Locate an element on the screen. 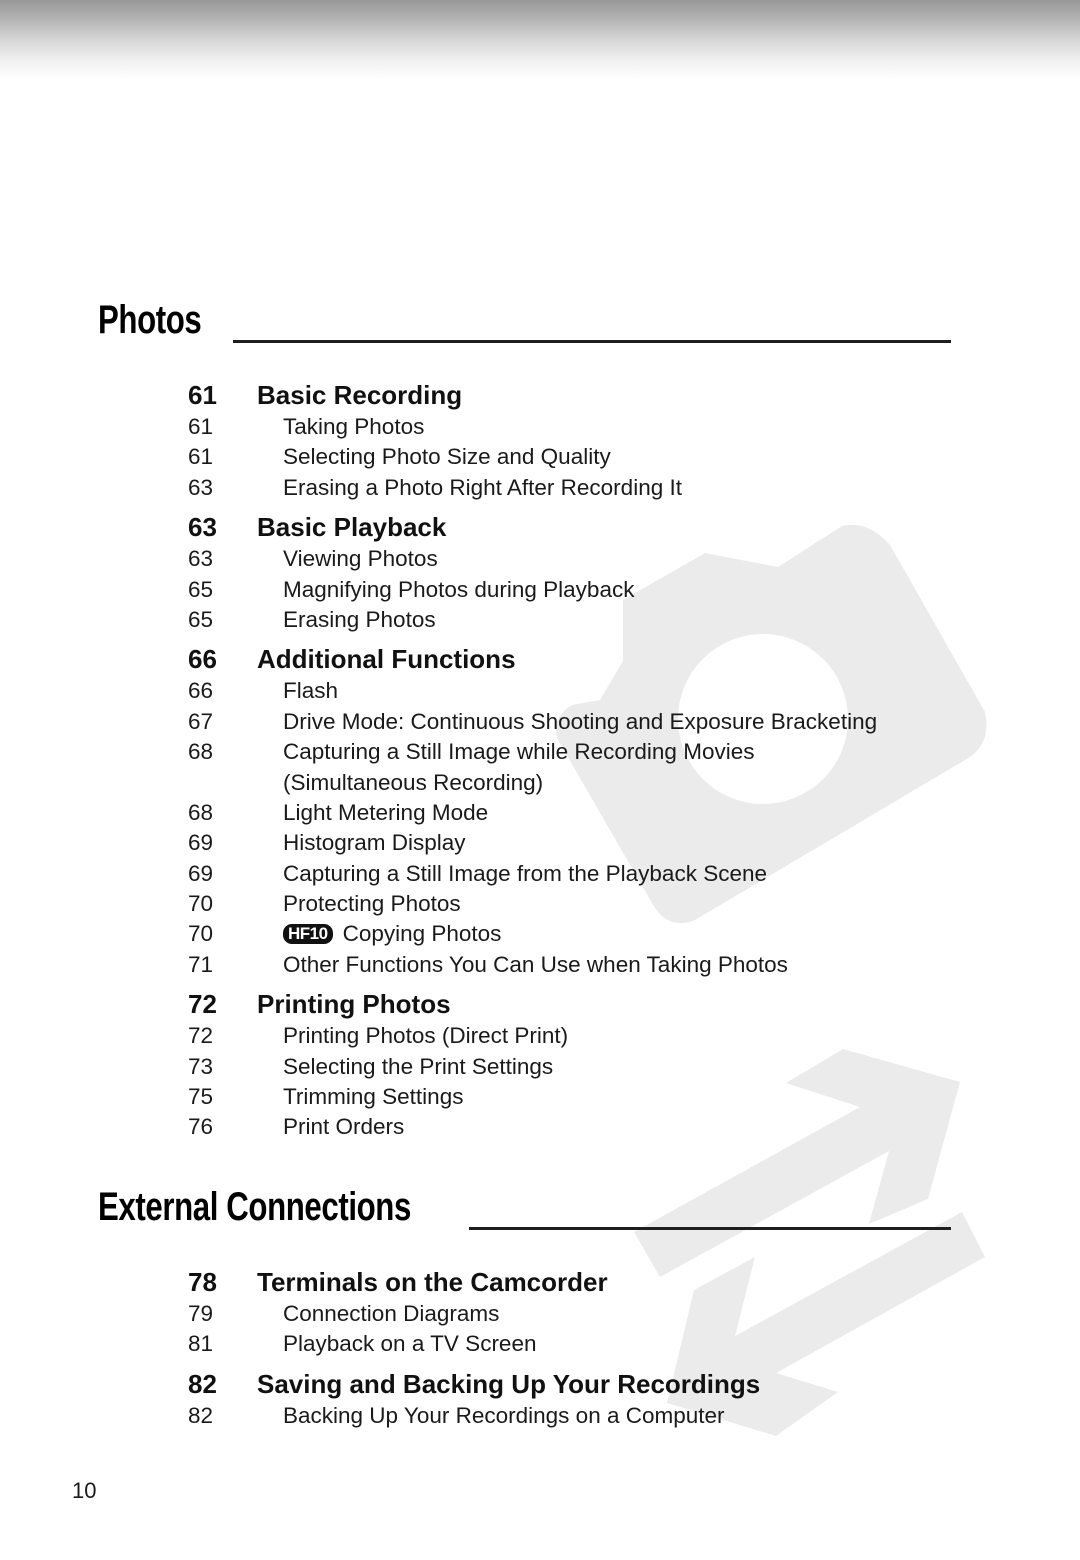 Image resolution: width=1080 pixels, height=1560 pixels. entry-page-number: 71 is located at coordinates (201, 964).